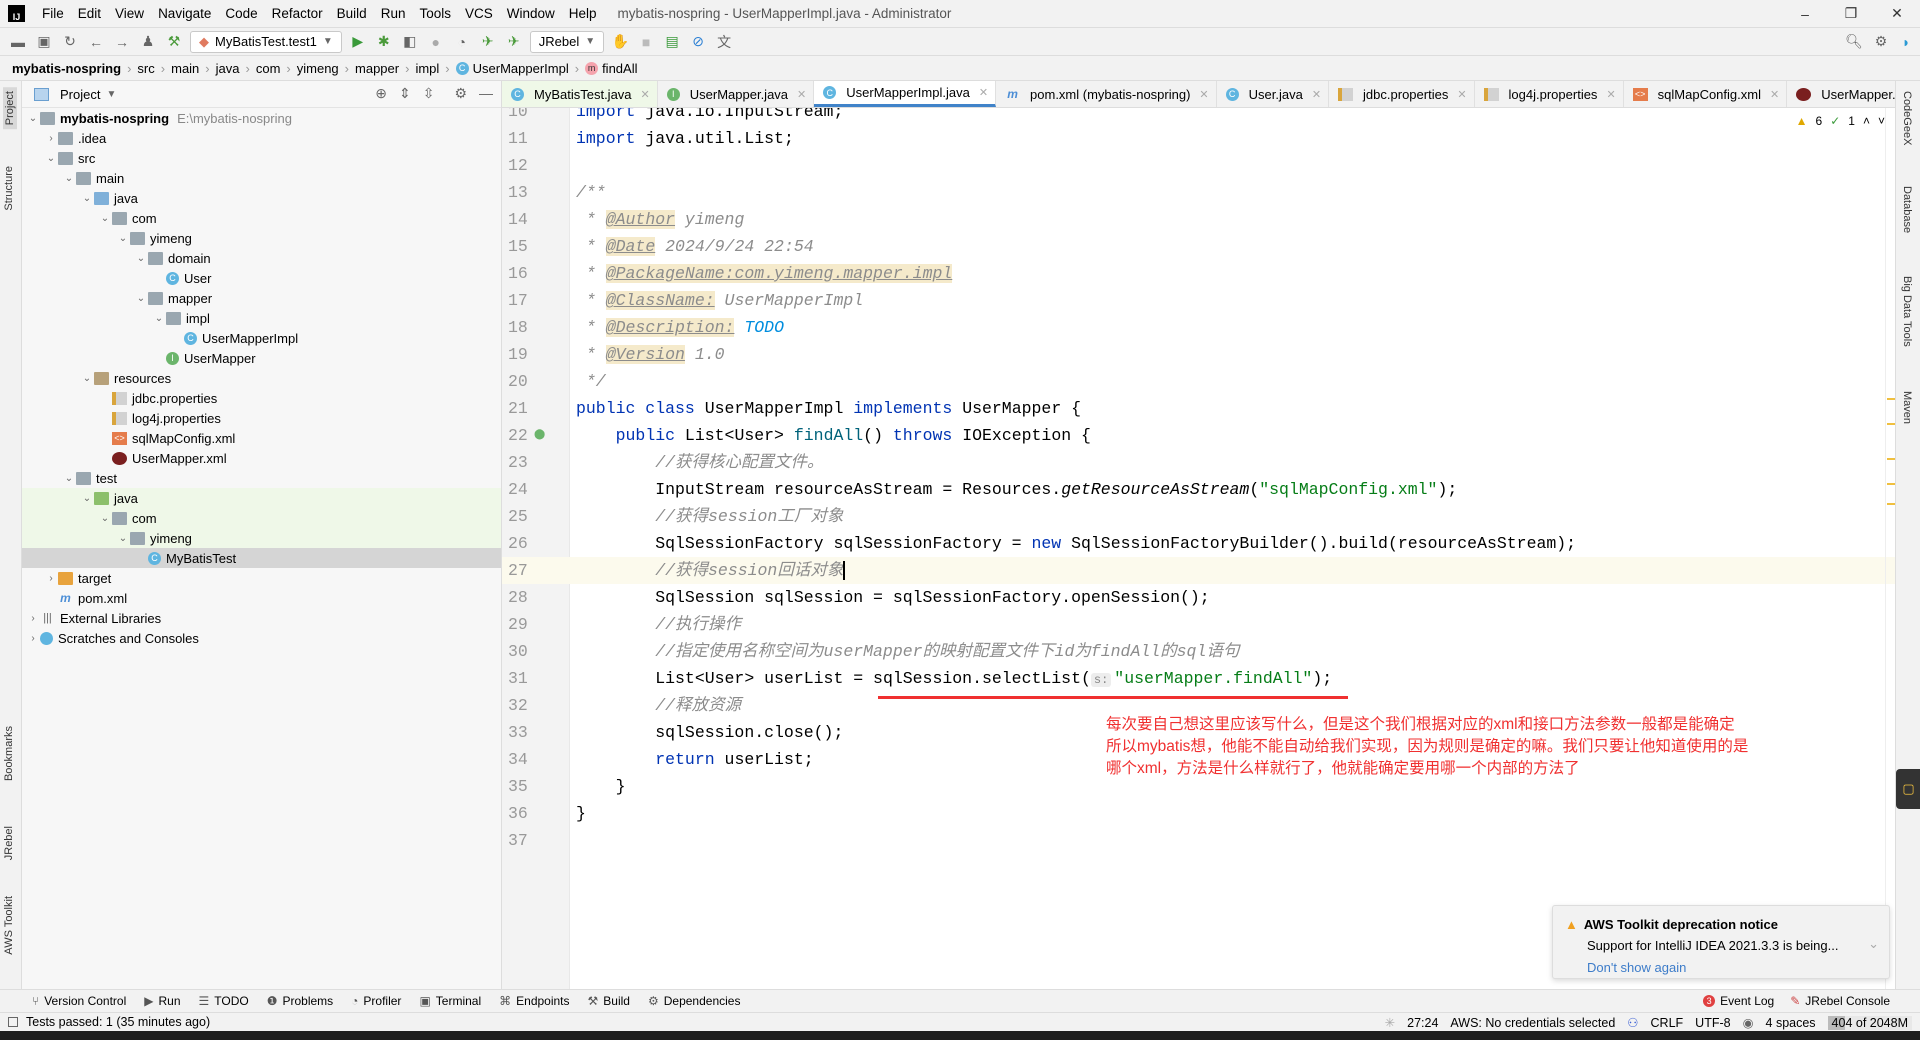 This screenshot has height=1040, width=1920. What do you see at coordinates (261, 118) in the screenshot?
I see `tree-item: ⌄ mybatis-nospring E:\mybatis-nospring` at bounding box center [261, 118].